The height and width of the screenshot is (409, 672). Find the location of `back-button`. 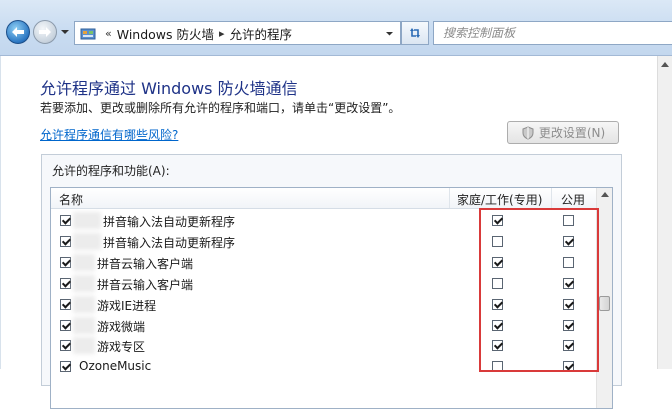

back-button is located at coordinates (18, 32).